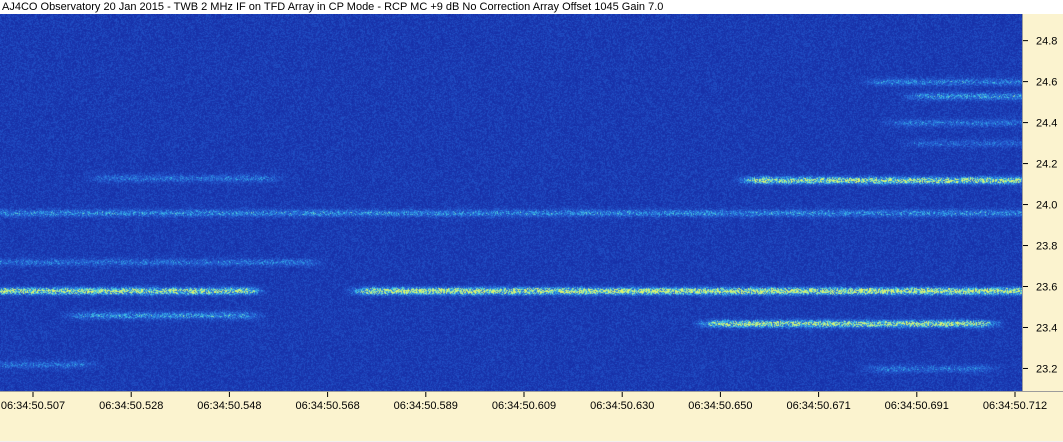  What do you see at coordinates (720, 406) in the screenshot?
I see `x-tick-label: 06:34:50.650` at bounding box center [720, 406].